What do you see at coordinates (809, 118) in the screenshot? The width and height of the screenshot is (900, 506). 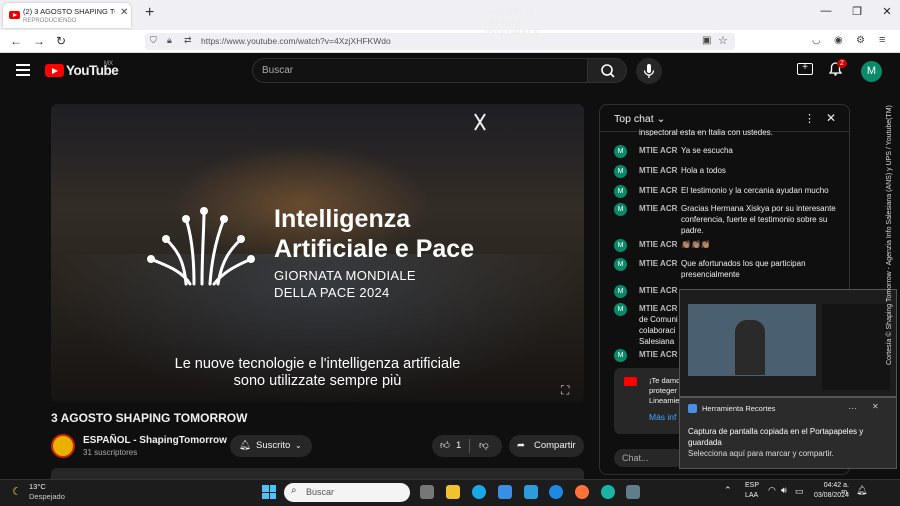 I see `more-options-icon: ⋮` at bounding box center [809, 118].